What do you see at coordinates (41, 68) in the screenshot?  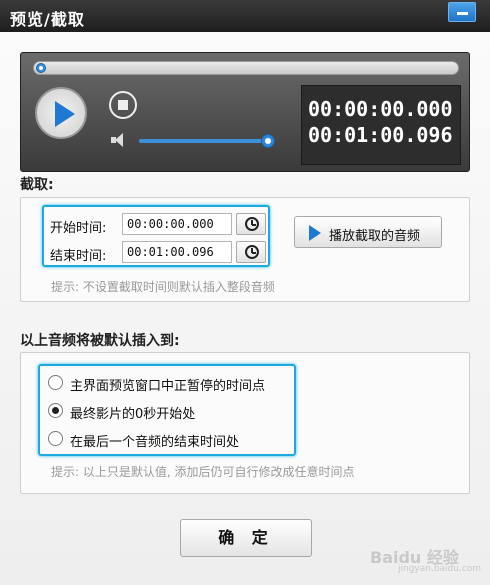 I see `seek-thumb` at bounding box center [41, 68].